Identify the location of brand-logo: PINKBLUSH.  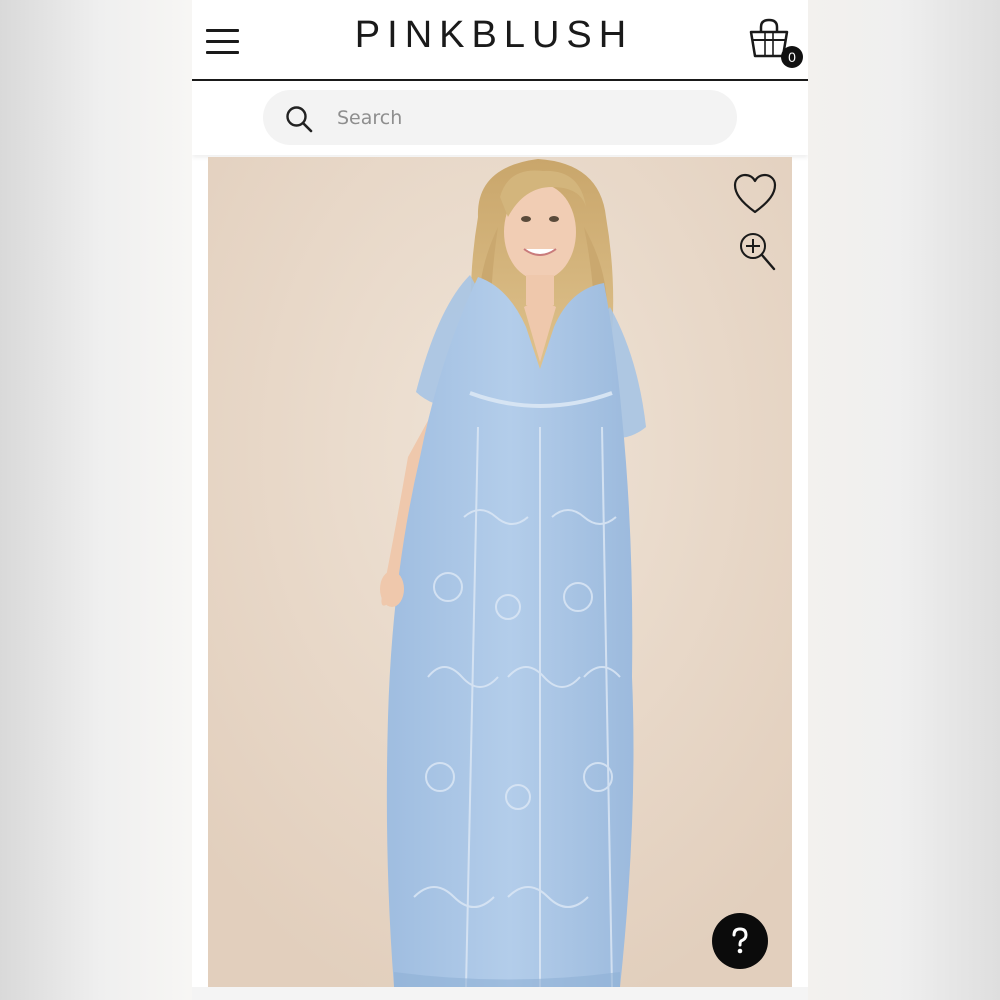
(494, 35).